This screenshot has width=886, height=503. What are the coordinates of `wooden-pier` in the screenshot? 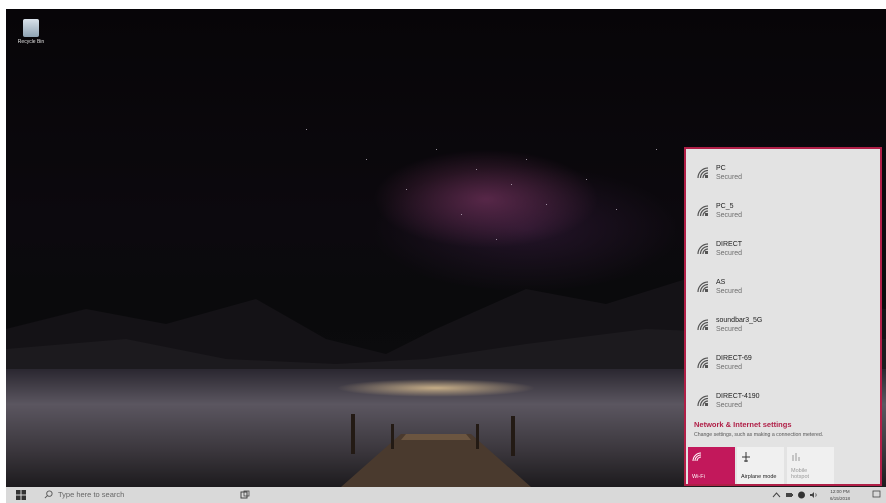 It's located at (436, 450).